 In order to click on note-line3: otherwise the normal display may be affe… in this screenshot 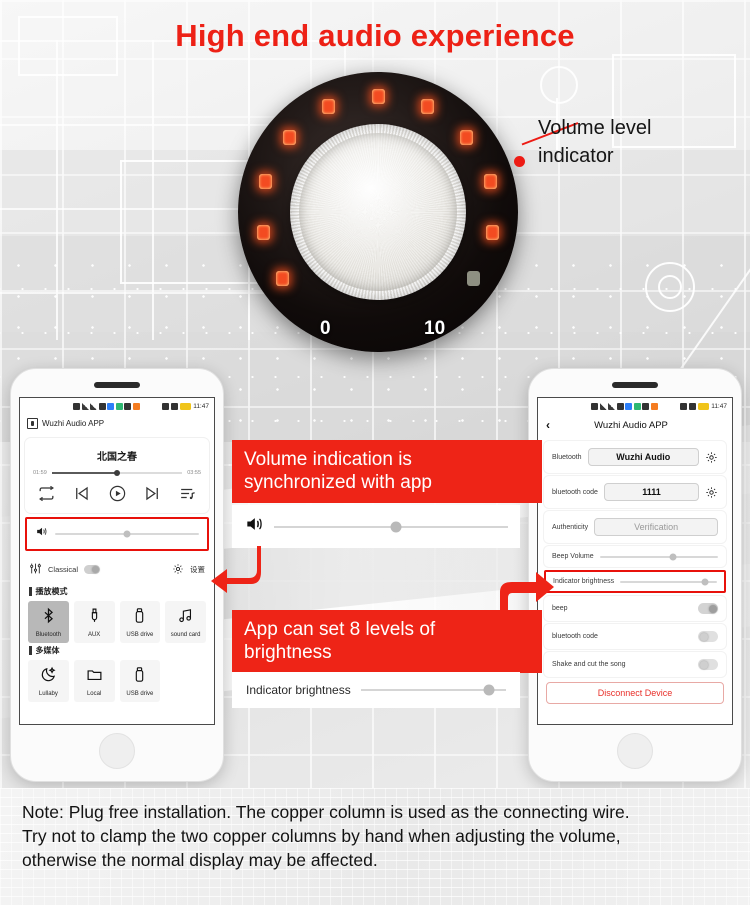, I will do `click(200, 860)`.